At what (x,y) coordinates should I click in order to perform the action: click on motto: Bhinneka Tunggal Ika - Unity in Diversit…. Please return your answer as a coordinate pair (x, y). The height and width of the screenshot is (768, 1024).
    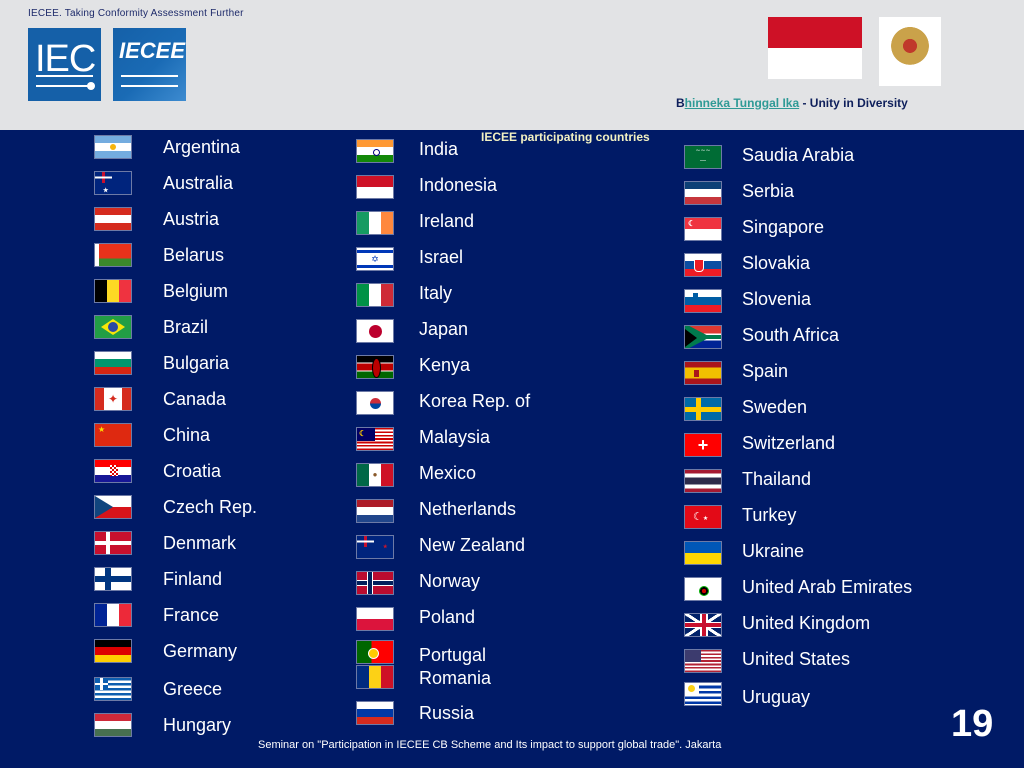
    Looking at the image, I should click on (792, 103).